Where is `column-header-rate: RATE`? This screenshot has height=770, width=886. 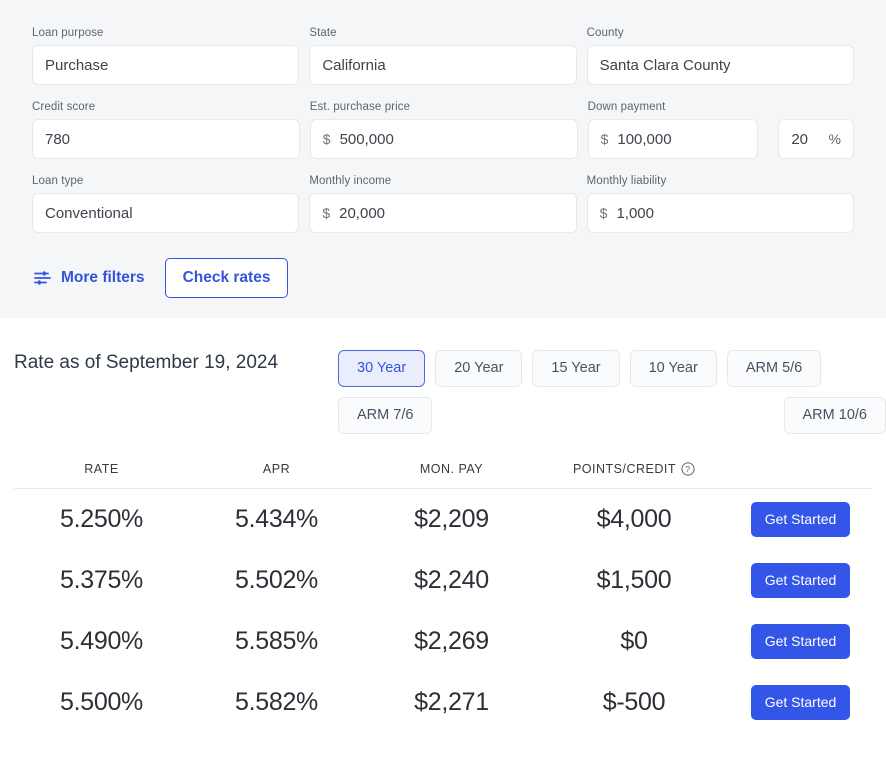 column-header-rate: RATE is located at coordinates (101, 469).